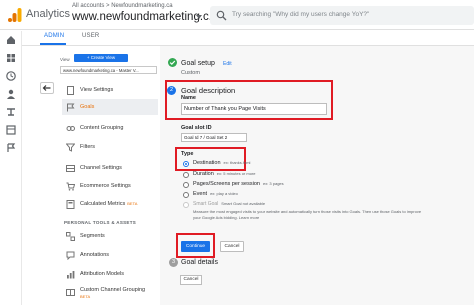  What do you see at coordinates (70, 147) in the screenshot?
I see `filter-icon` at bounding box center [70, 147].